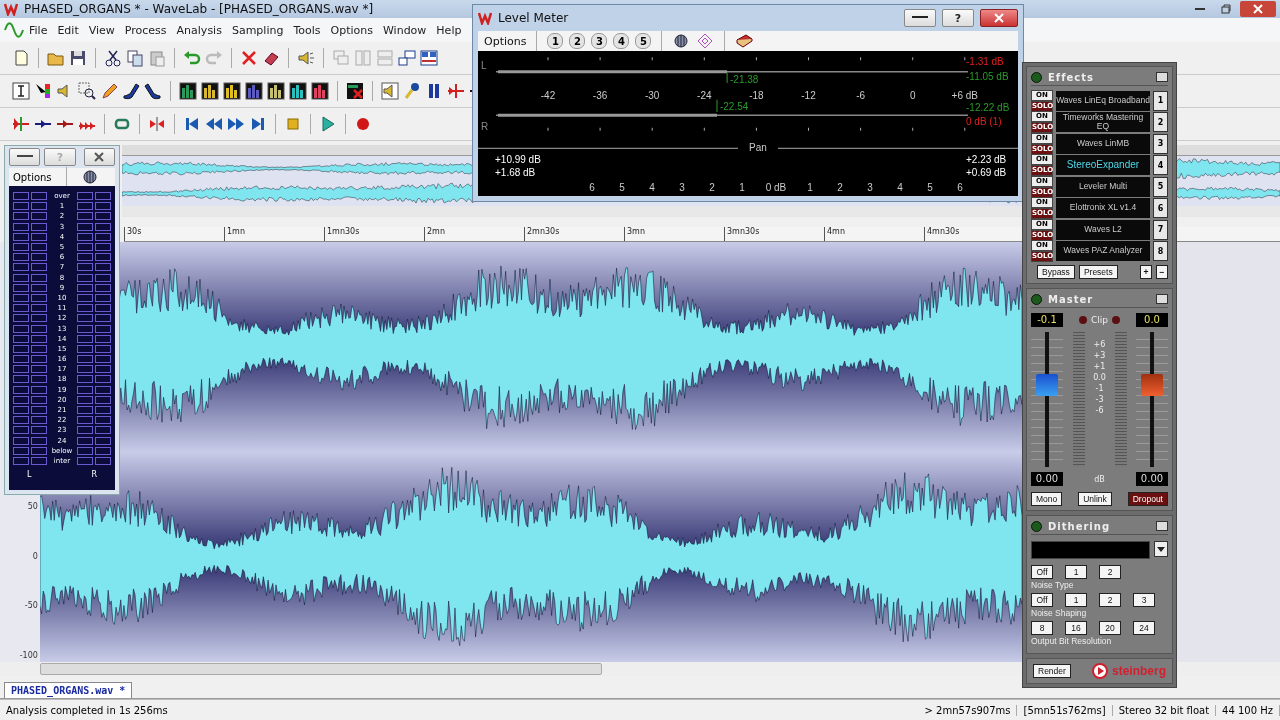  What do you see at coordinates (249, 58) in the screenshot?
I see `delete-icon` at bounding box center [249, 58].